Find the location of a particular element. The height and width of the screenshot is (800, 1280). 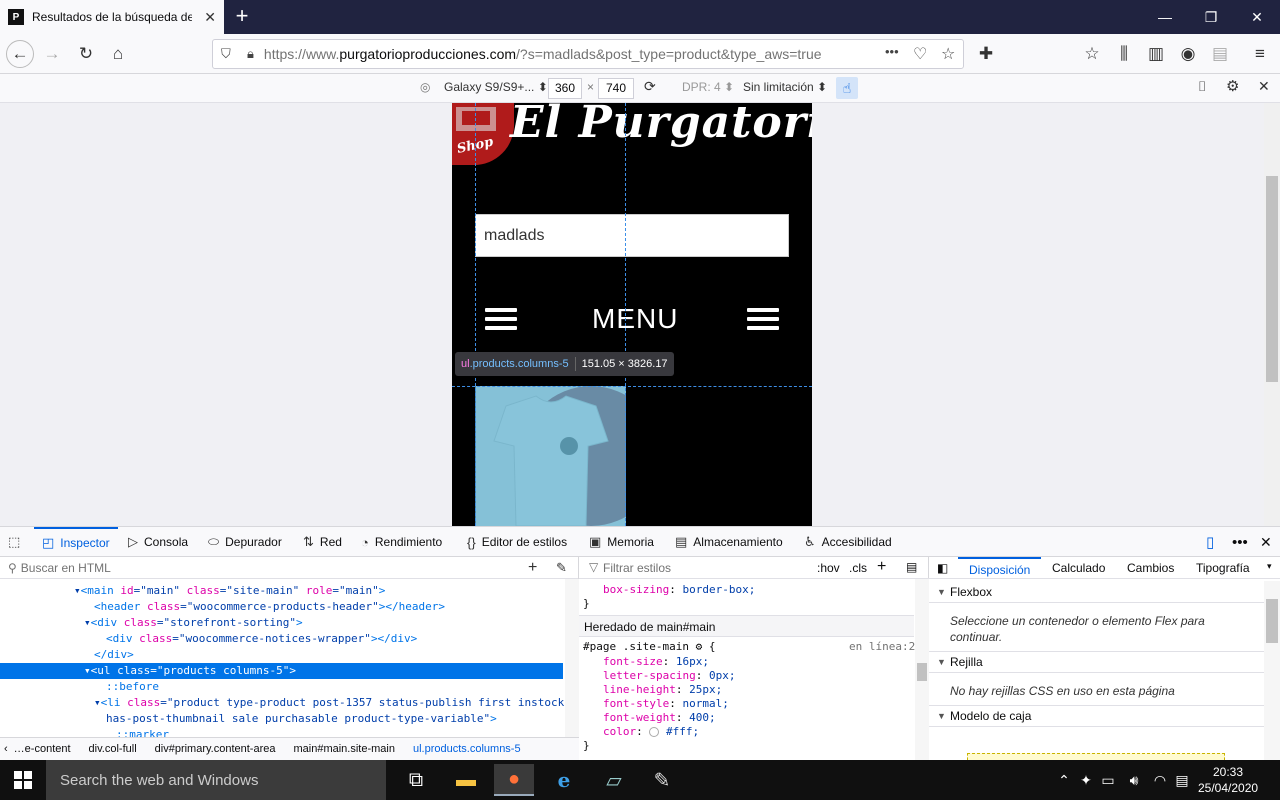

reload-button: ↻ is located at coordinates (86, 54).